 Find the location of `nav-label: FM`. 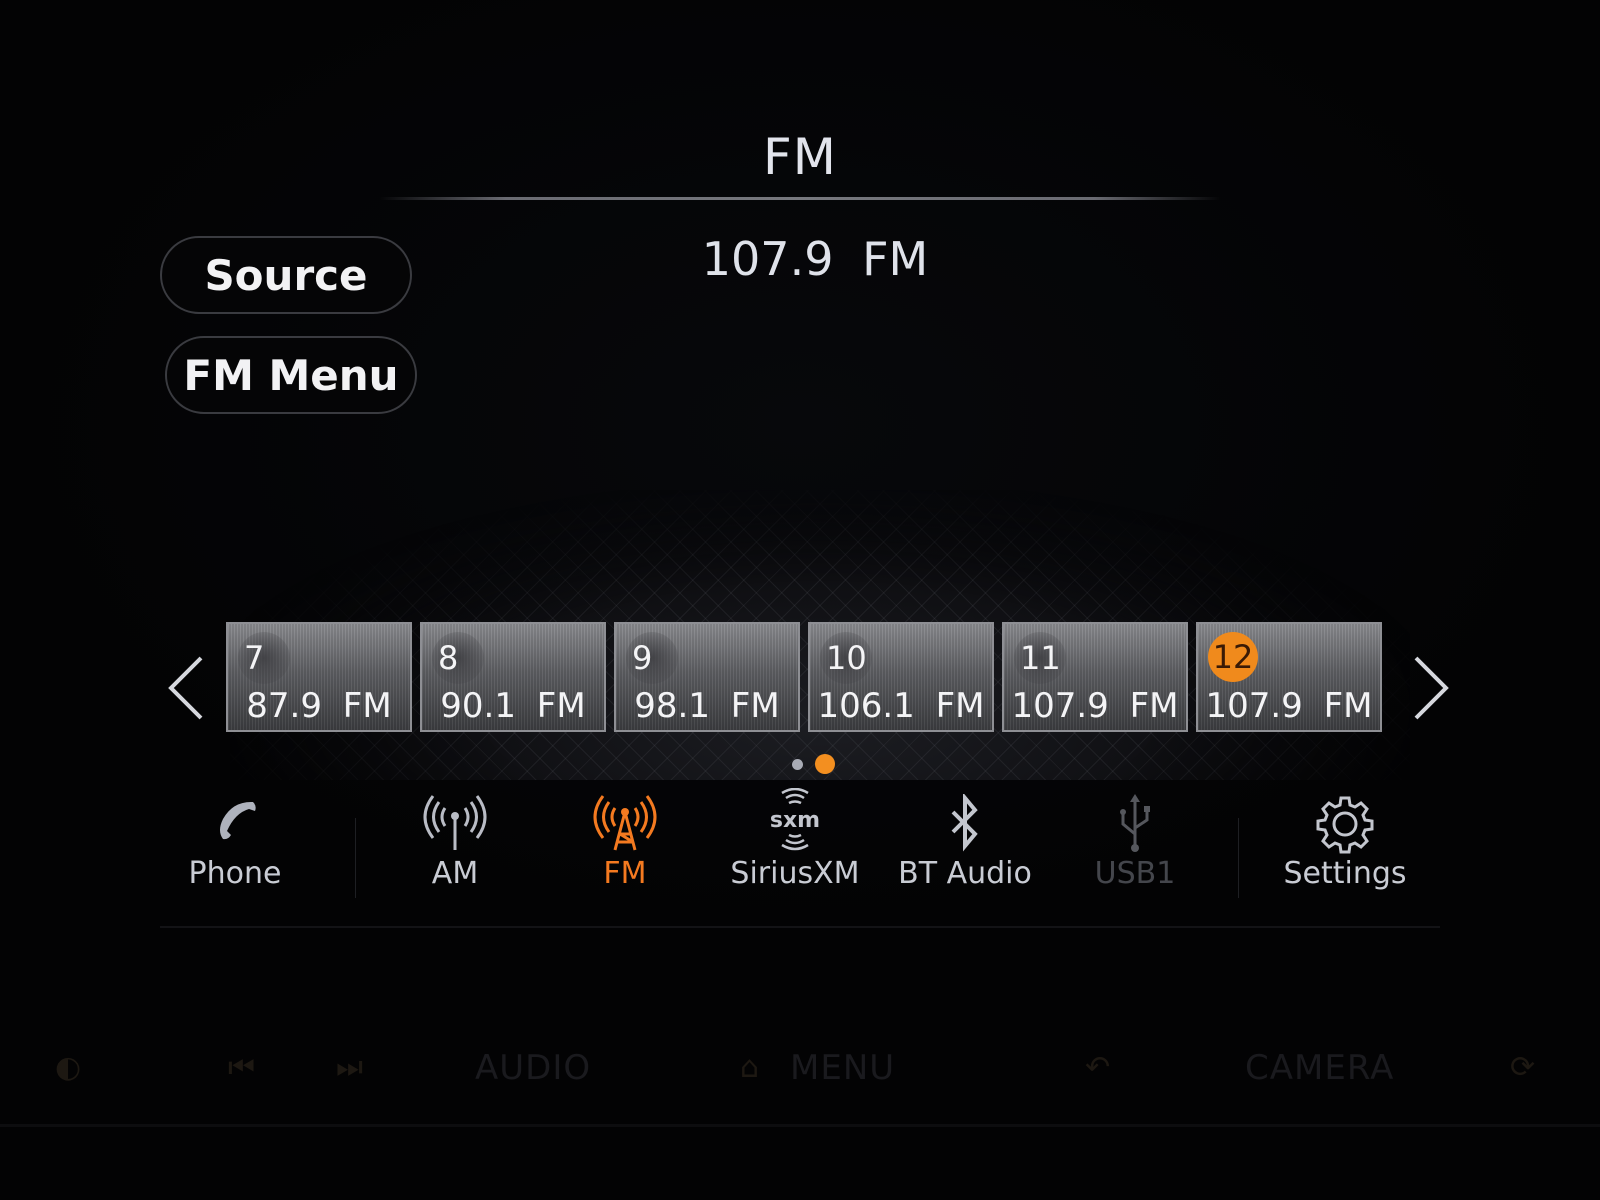

nav-label: FM is located at coordinates (625, 873).